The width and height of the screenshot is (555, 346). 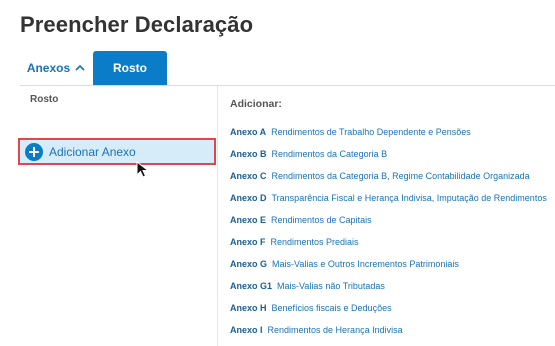 I want to click on tab-rosto-label: Rosto, so click(x=130, y=68).